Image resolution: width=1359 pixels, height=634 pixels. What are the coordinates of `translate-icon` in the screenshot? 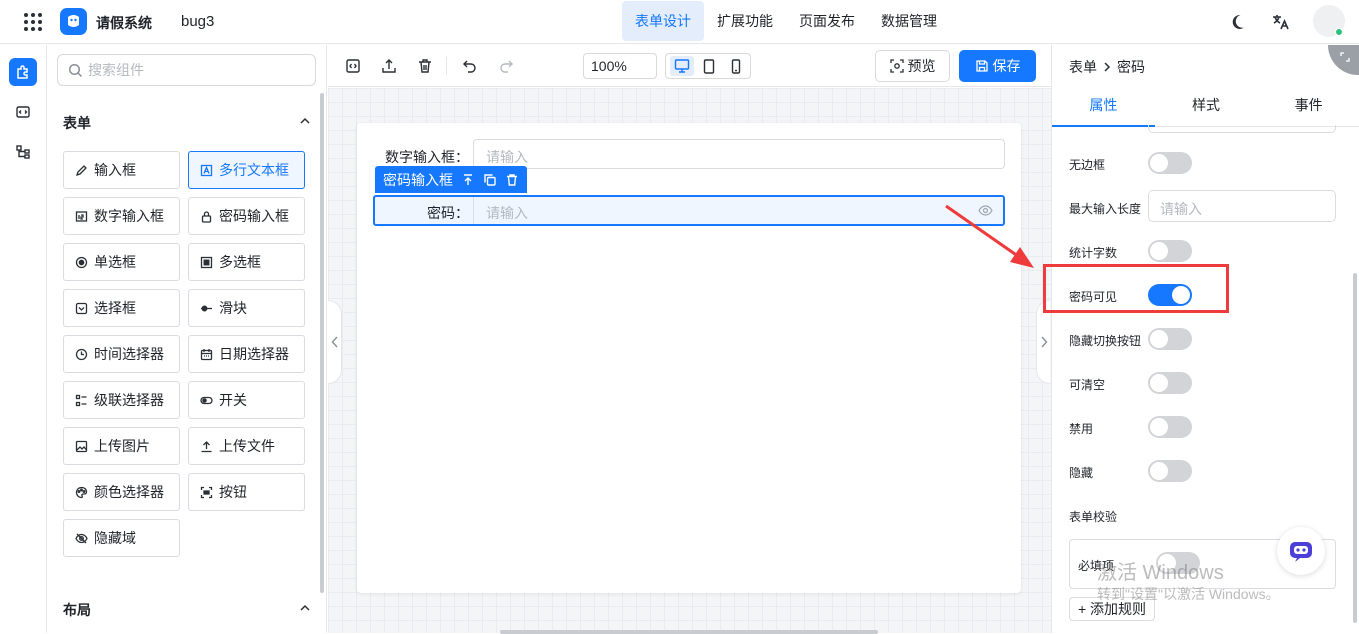 It's located at (1281, 22).